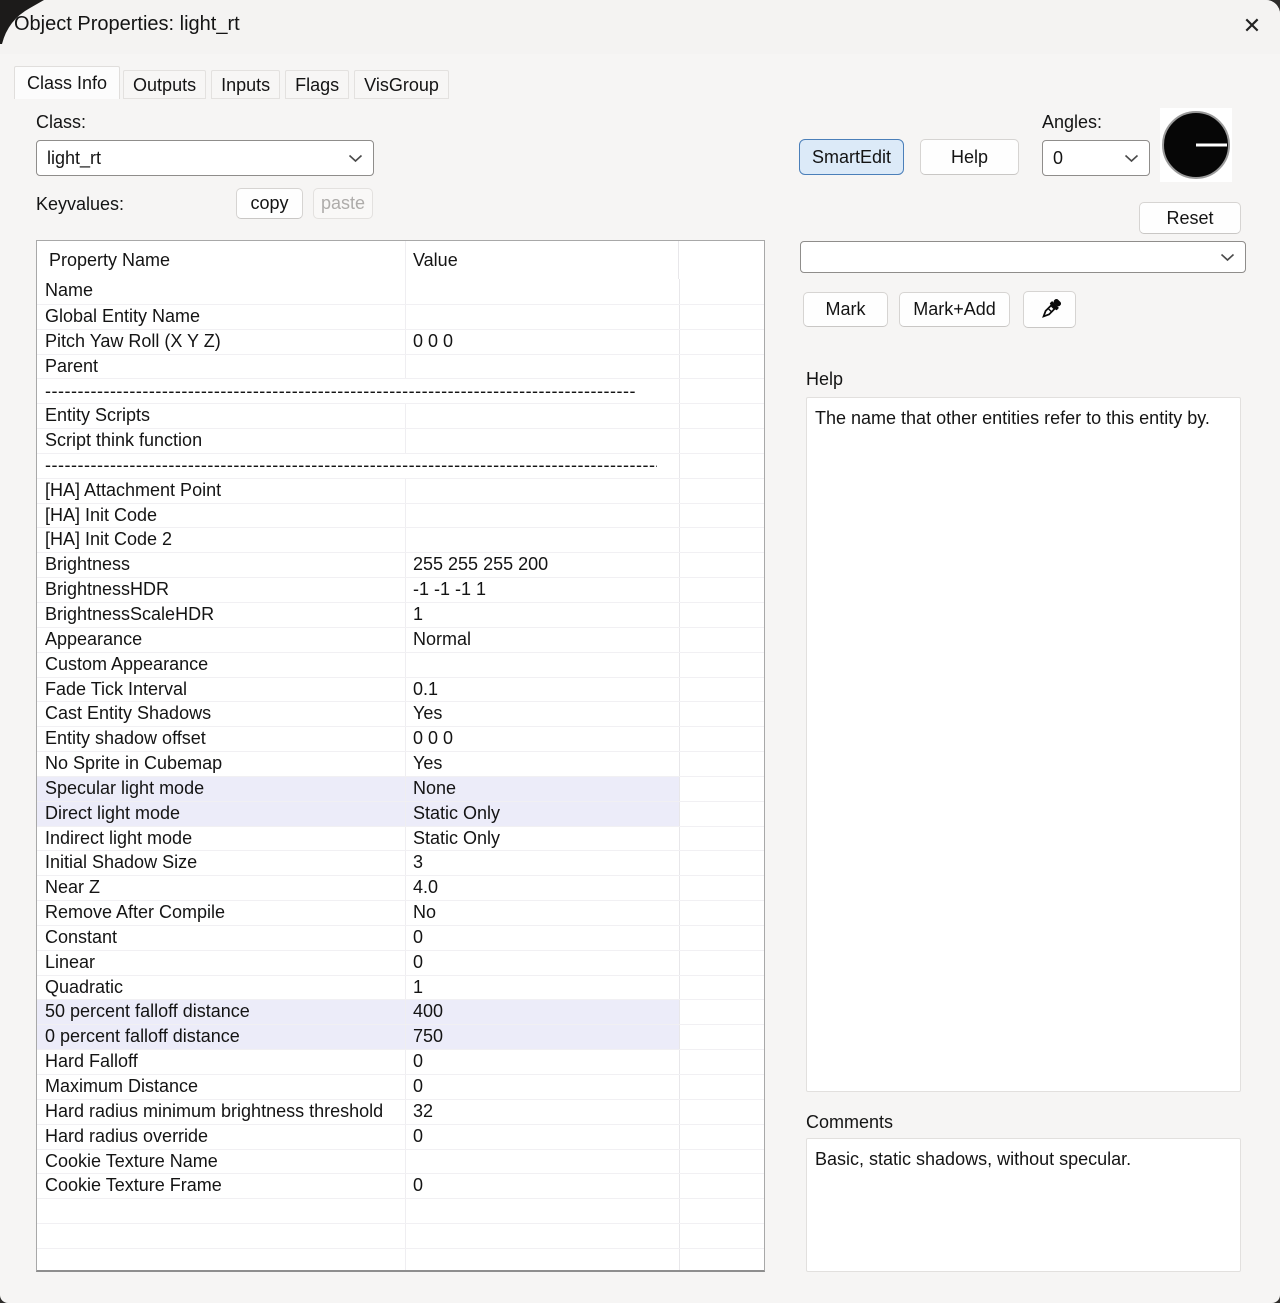 The height and width of the screenshot is (1303, 1280). Describe the element at coordinates (1211, 145) in the screenshot. I see `angle-dial-needle` at that location.